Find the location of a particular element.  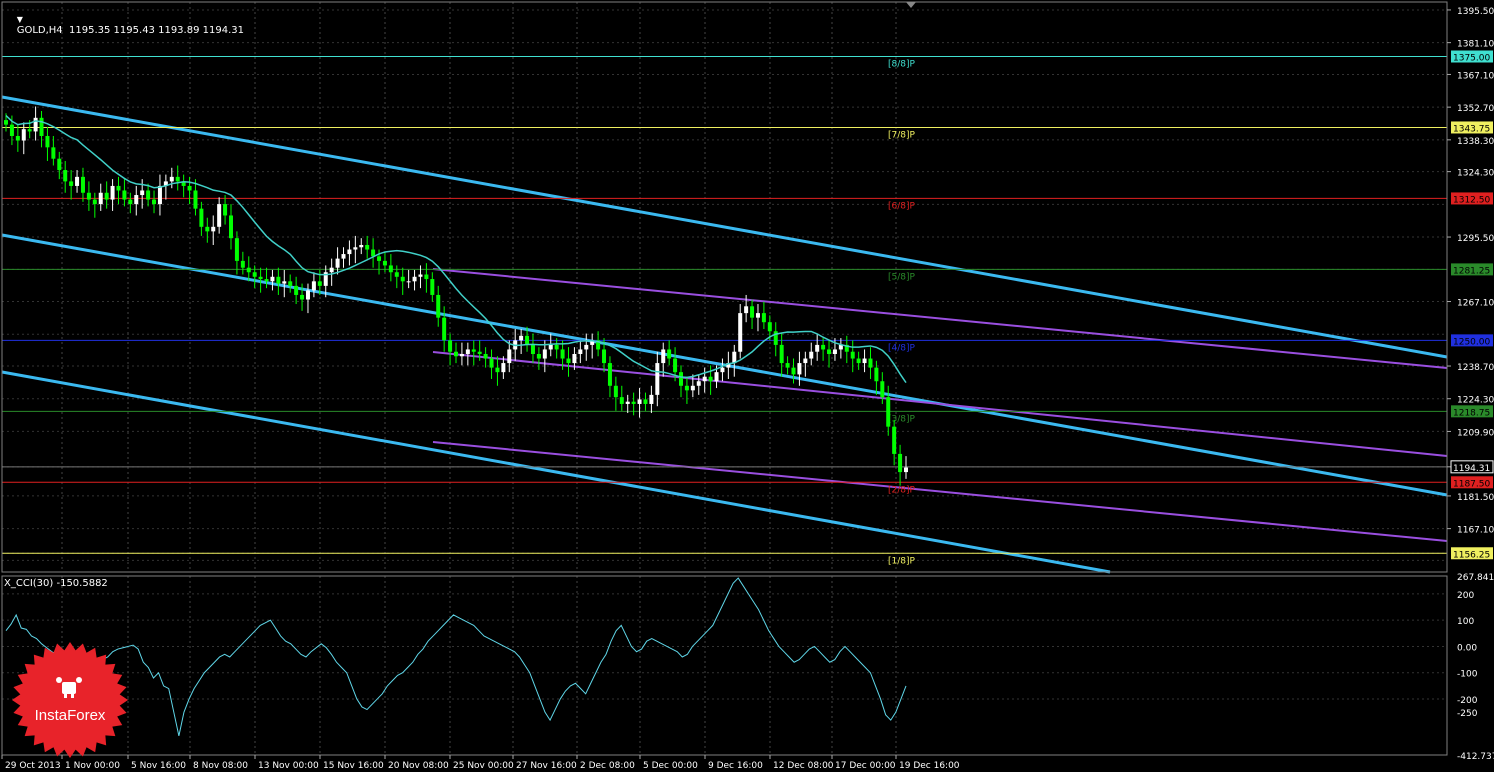

triangle-down-icon: ▼ is located at coordinates (20, 19).